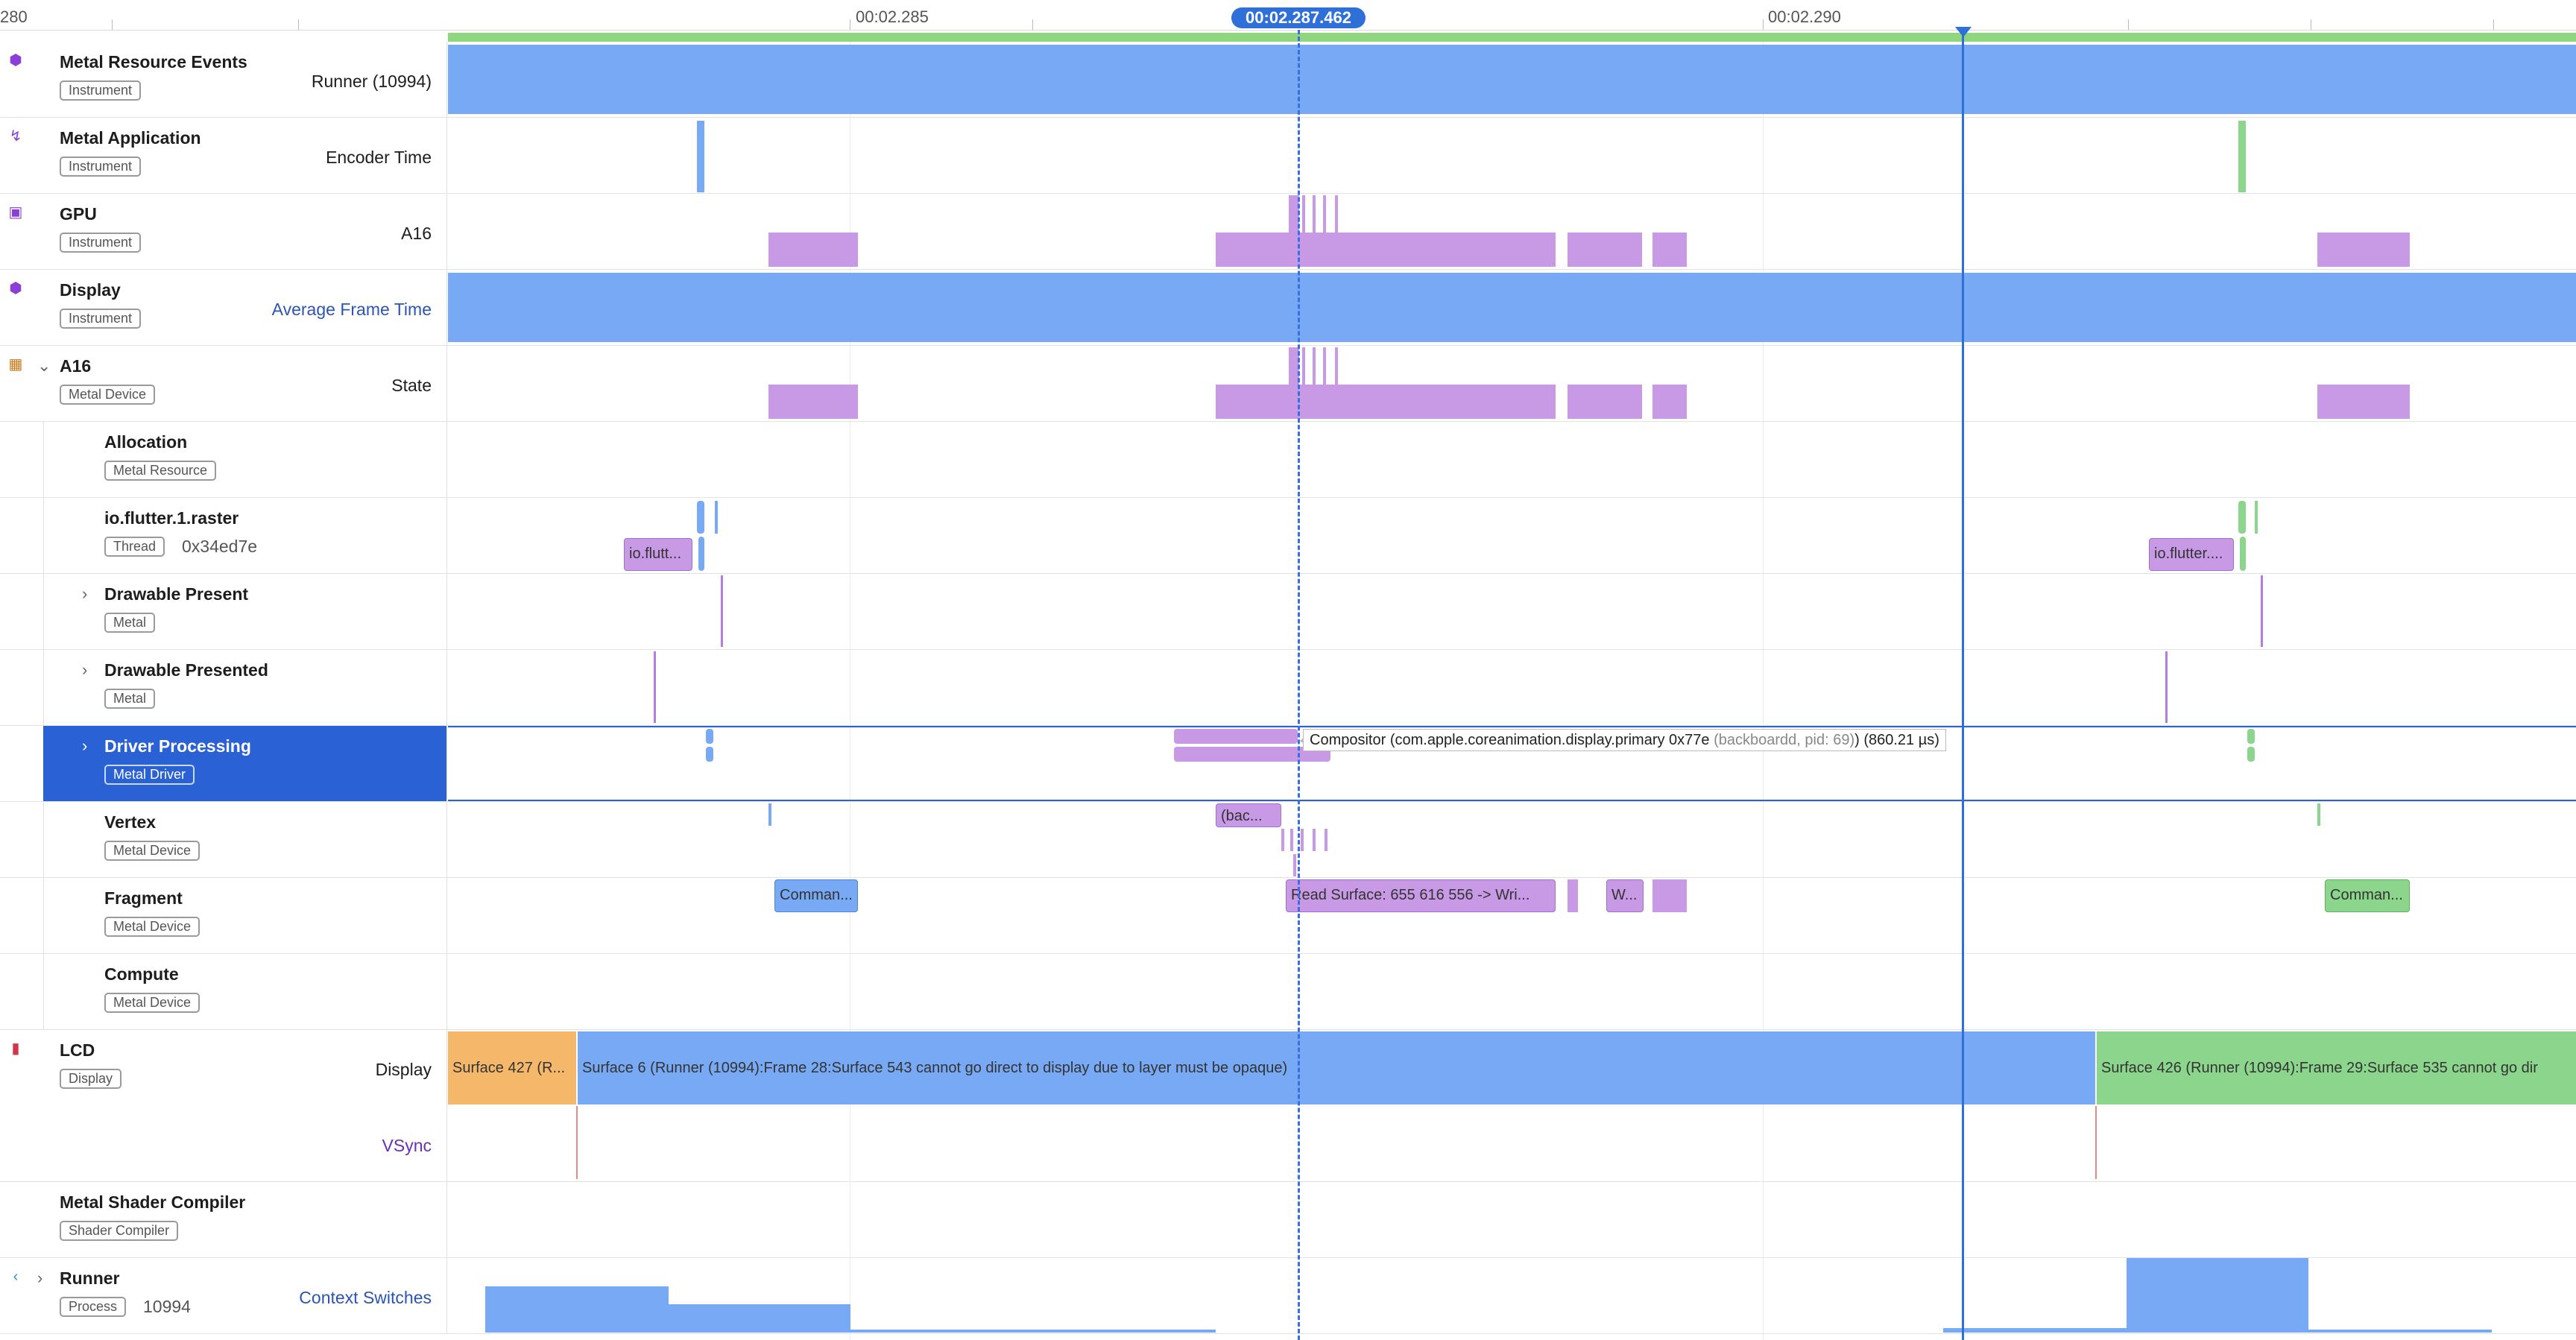 This screenshot has width=2576, height=1340. Describe the element at coordinates (223, 384) in the screenshot. I see `track-header: ▦ ⌄ A16 Metal Device State` at that location.